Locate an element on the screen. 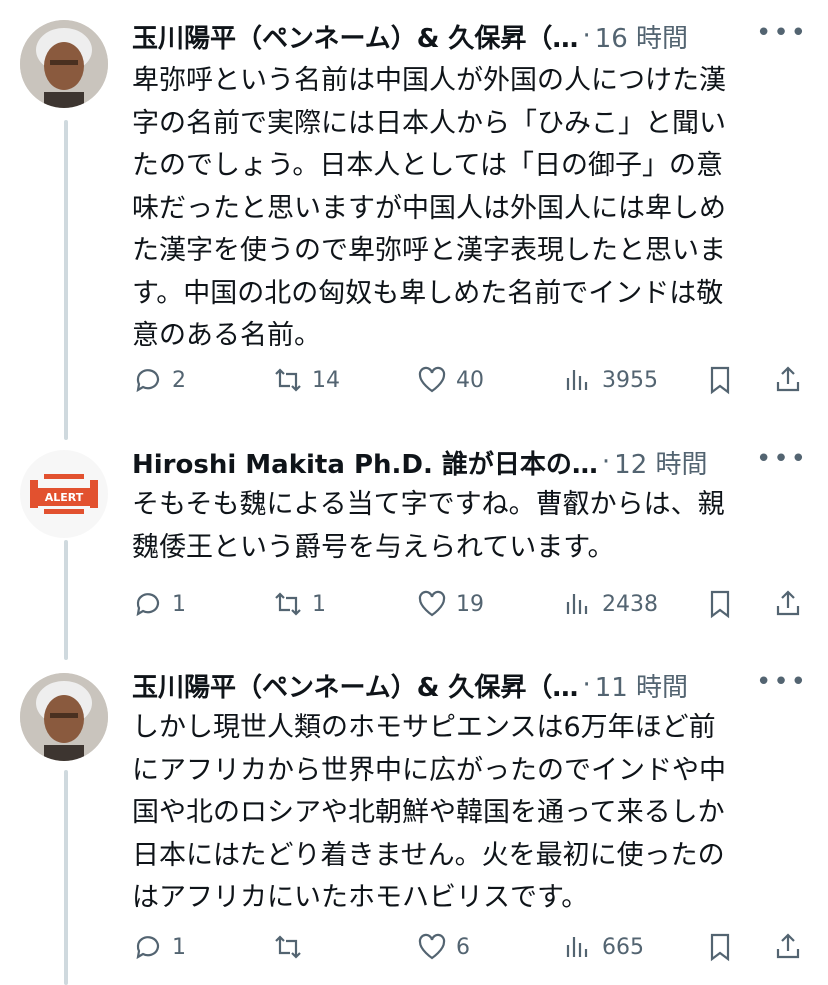 Image resolution: width=828 pixels, height=985 pixels. retweet-button: 1 is located at coordinates (299, 604).